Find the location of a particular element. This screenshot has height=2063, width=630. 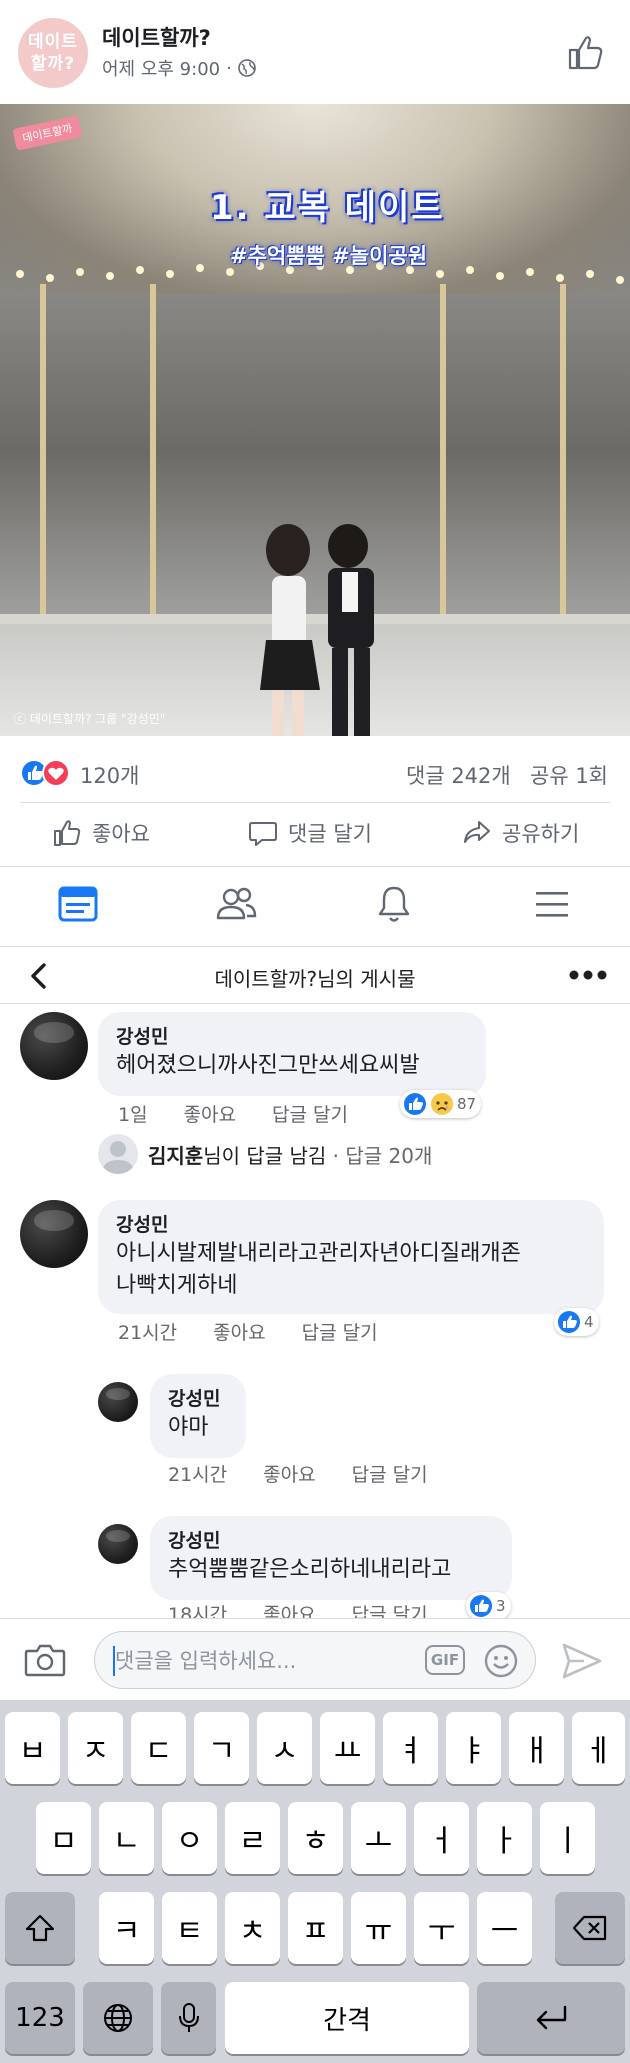

key: ㅣ is located at coordinates (567, 1838).